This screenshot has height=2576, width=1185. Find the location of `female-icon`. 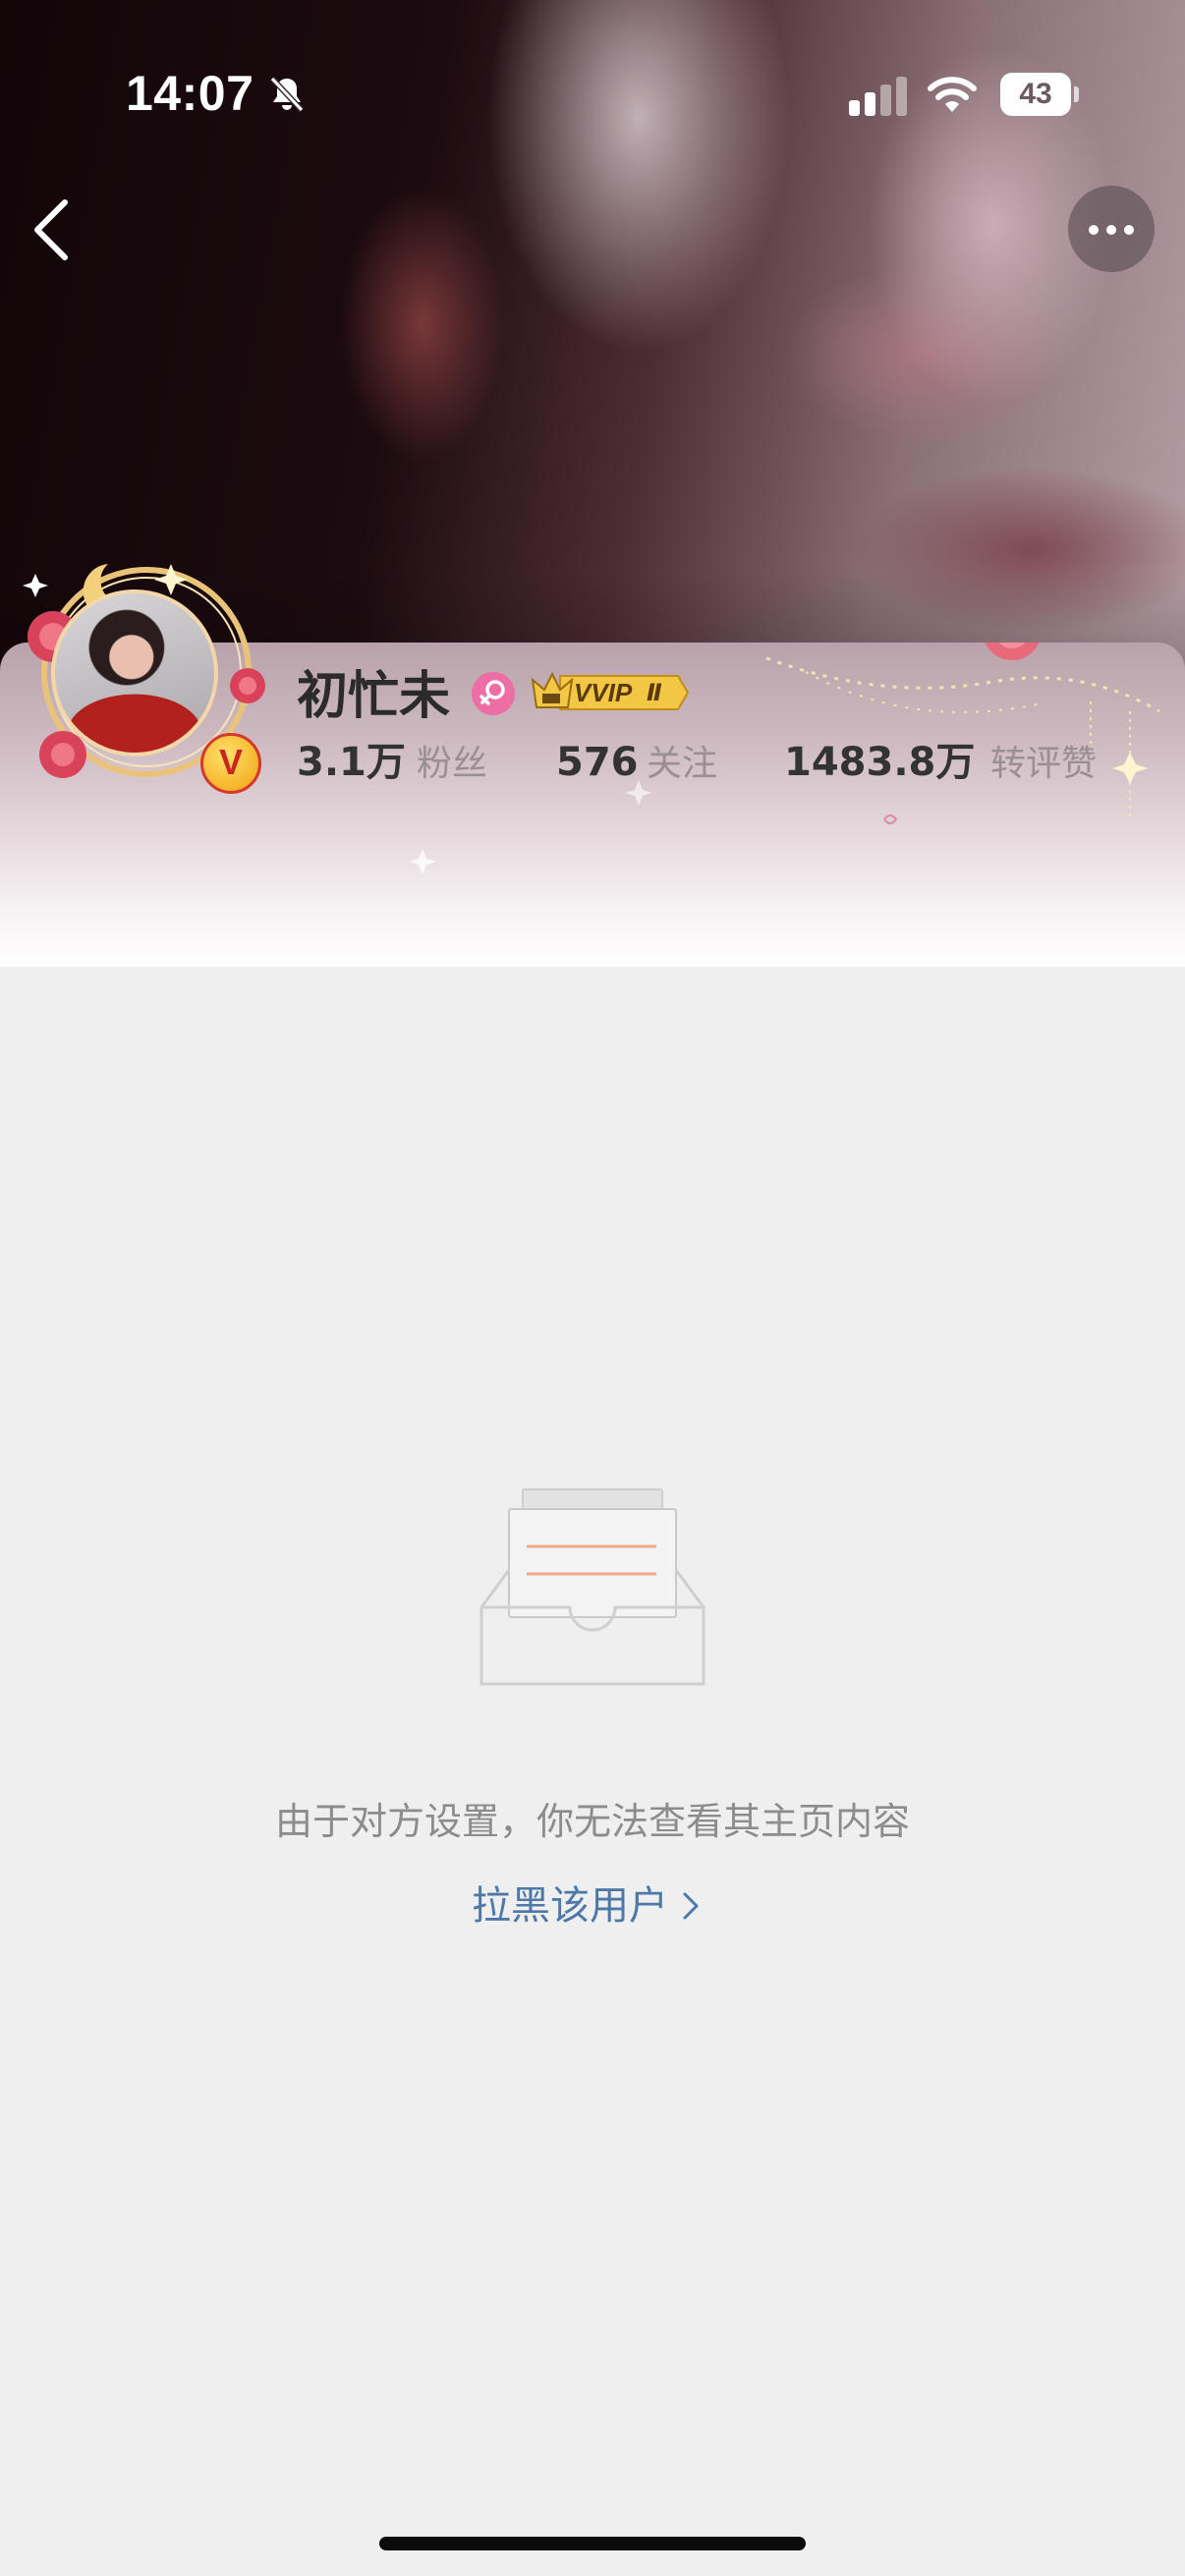

female-icon is located at coordinates (494, 693).